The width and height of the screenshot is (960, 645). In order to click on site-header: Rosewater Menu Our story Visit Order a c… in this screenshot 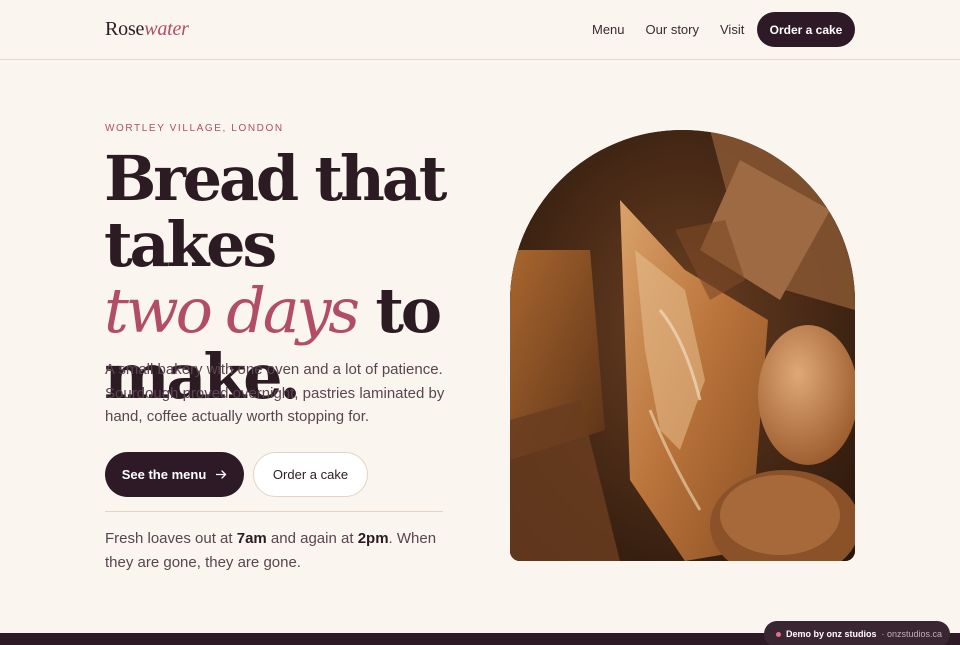, I will do `click(480, 30)`.